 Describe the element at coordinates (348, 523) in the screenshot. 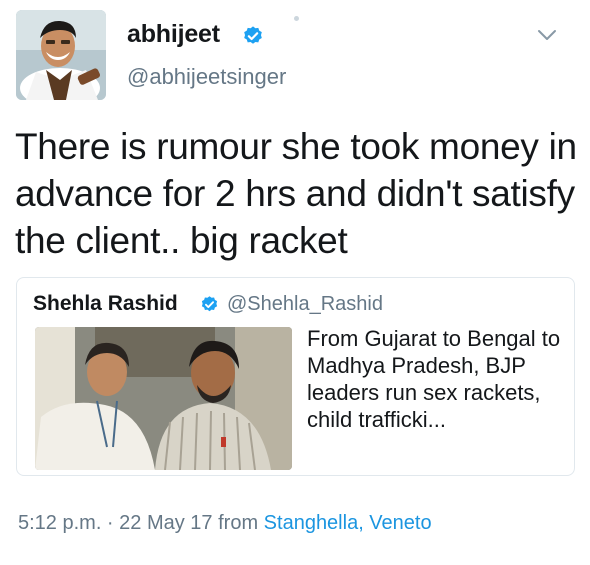

I see `place-link: Stanghella, Veneto` at that location.